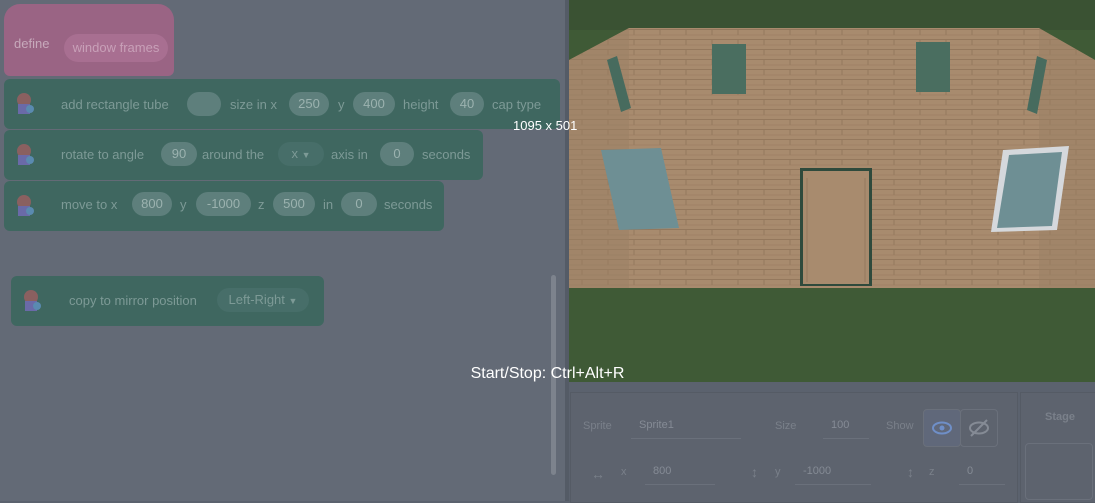 The width and height of the screenshot is (1095, 503). What do you see at coordinates (408, 204) in the screenshot?
I see `move-seconds-label: seconds` at bounding box center [408, 204].